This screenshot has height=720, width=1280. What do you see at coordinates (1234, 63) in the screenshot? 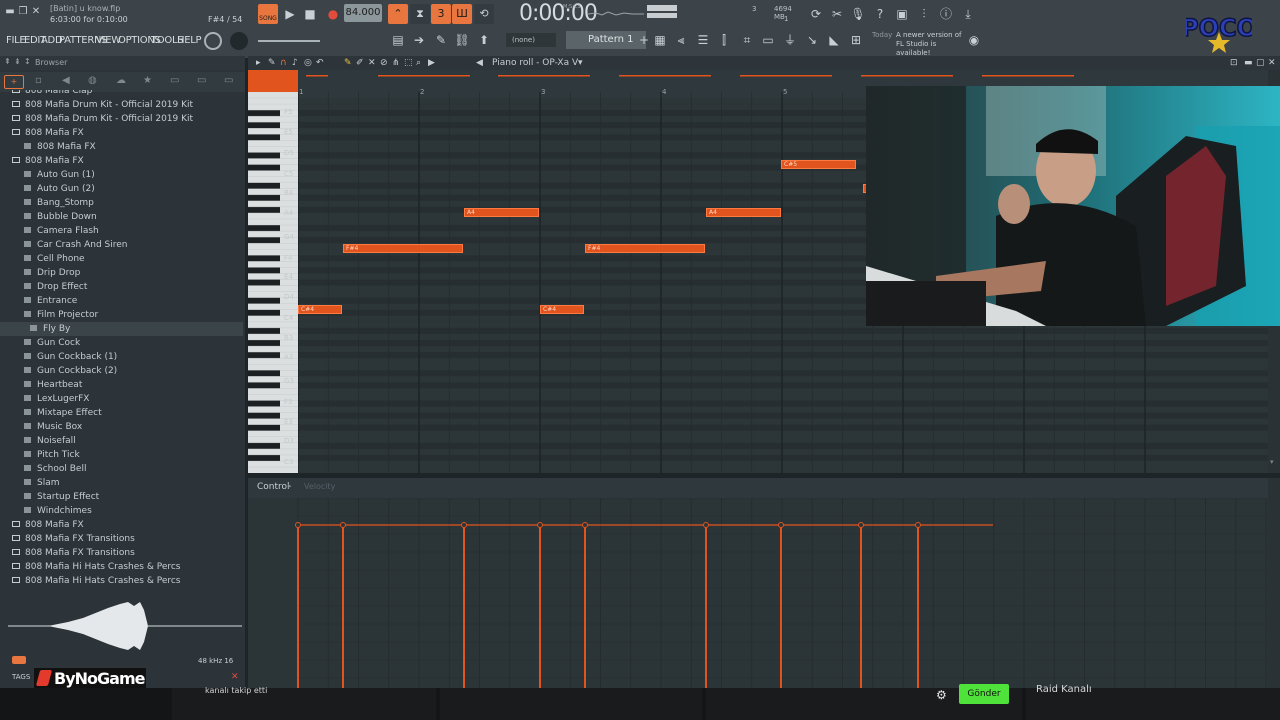
I see `detach-icon: ⊡` at bounding box center [1234, 63].